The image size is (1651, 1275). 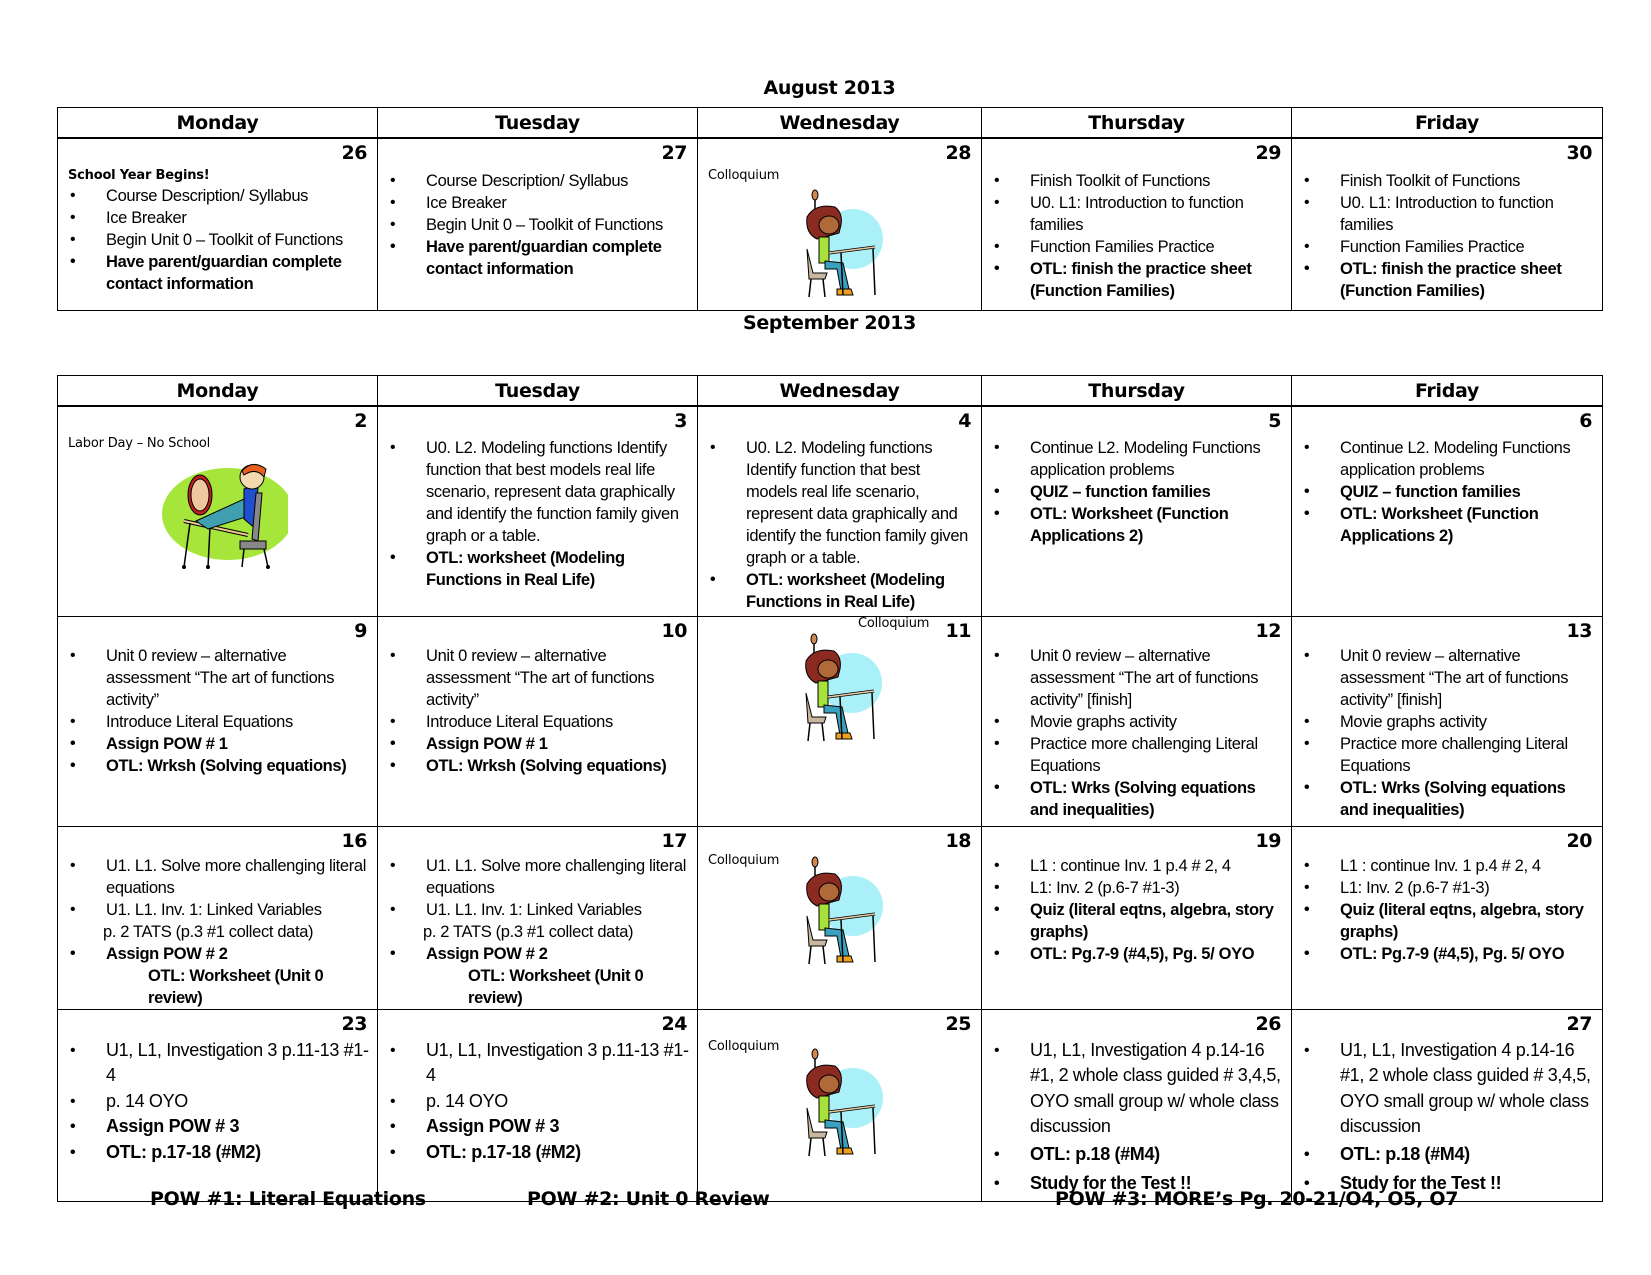 What do you see at coordinates (829, 88) in the screenshot?
I see `month-title-august: August 2013` at bounding box center [829, 88].